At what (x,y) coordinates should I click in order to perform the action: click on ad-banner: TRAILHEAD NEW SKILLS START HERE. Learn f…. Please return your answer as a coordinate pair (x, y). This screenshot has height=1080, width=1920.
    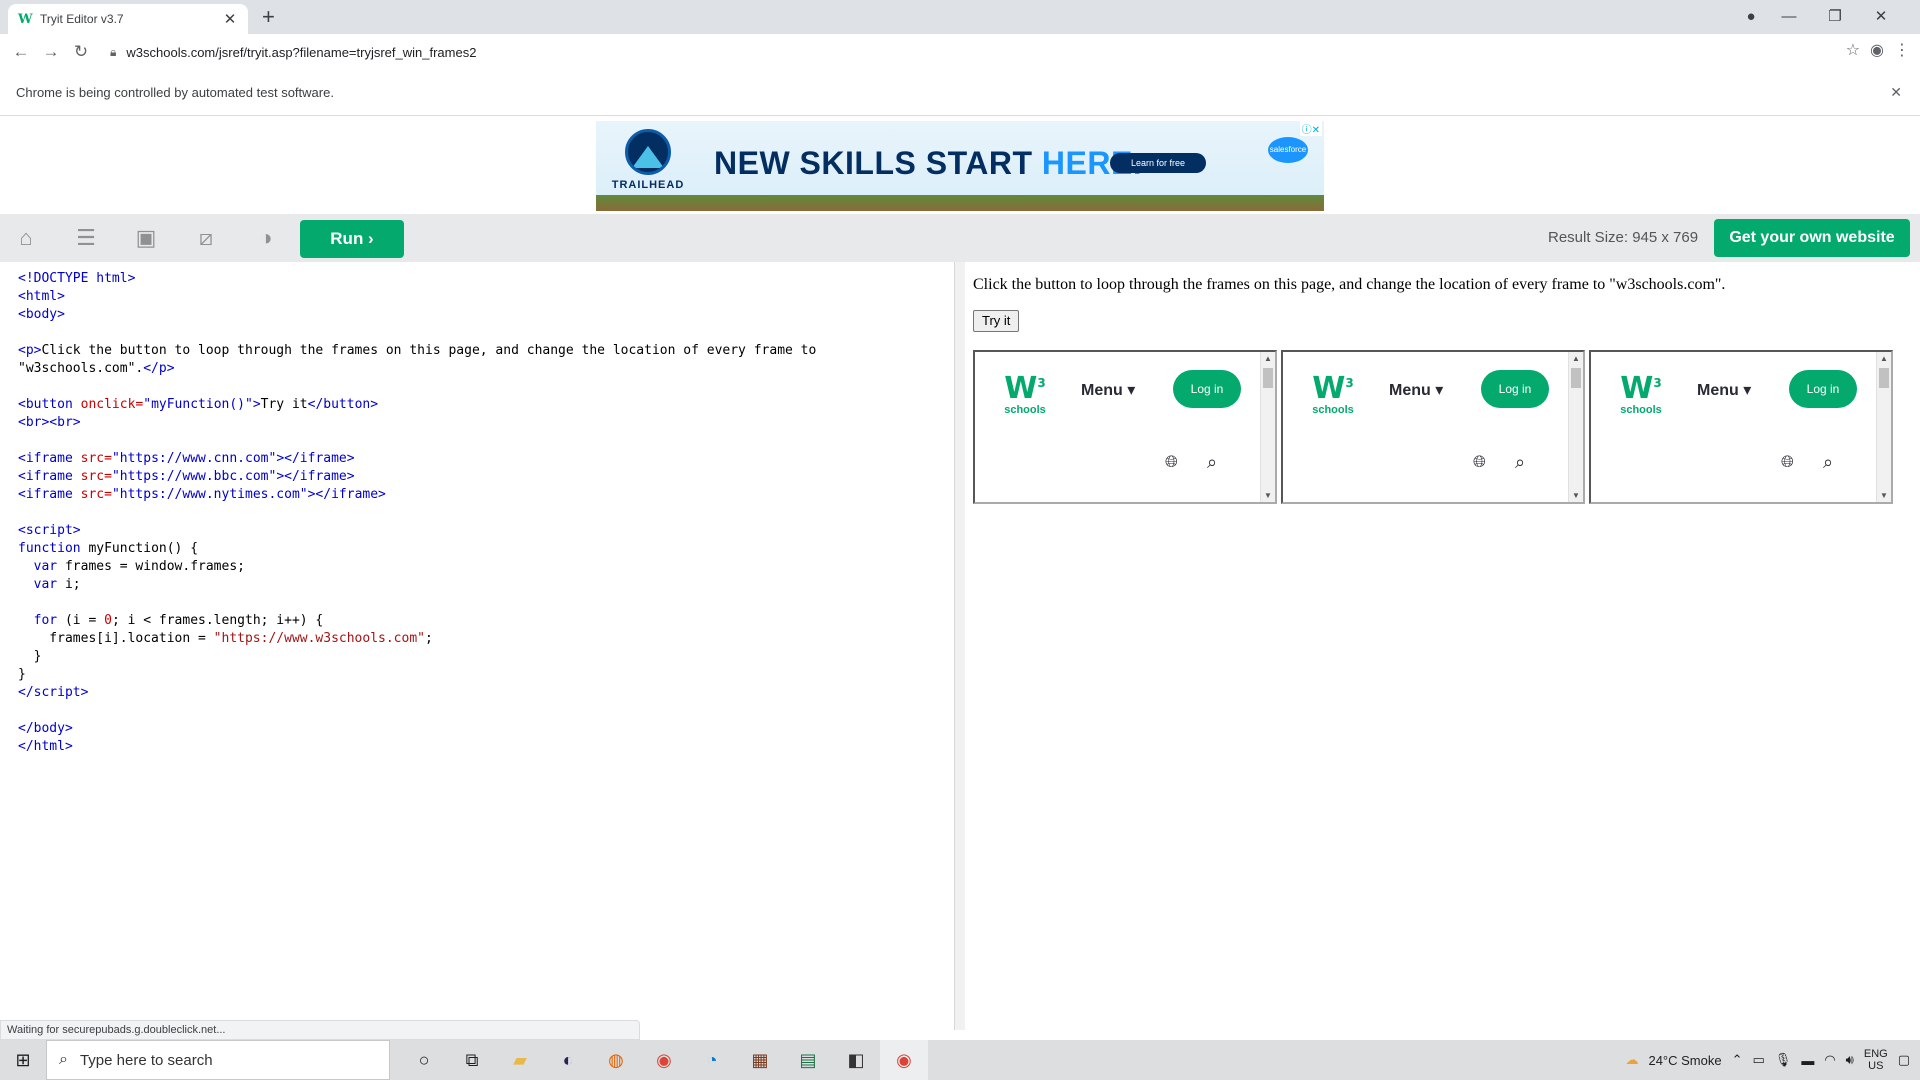
    Looking at the image, I should click on (960, 166).